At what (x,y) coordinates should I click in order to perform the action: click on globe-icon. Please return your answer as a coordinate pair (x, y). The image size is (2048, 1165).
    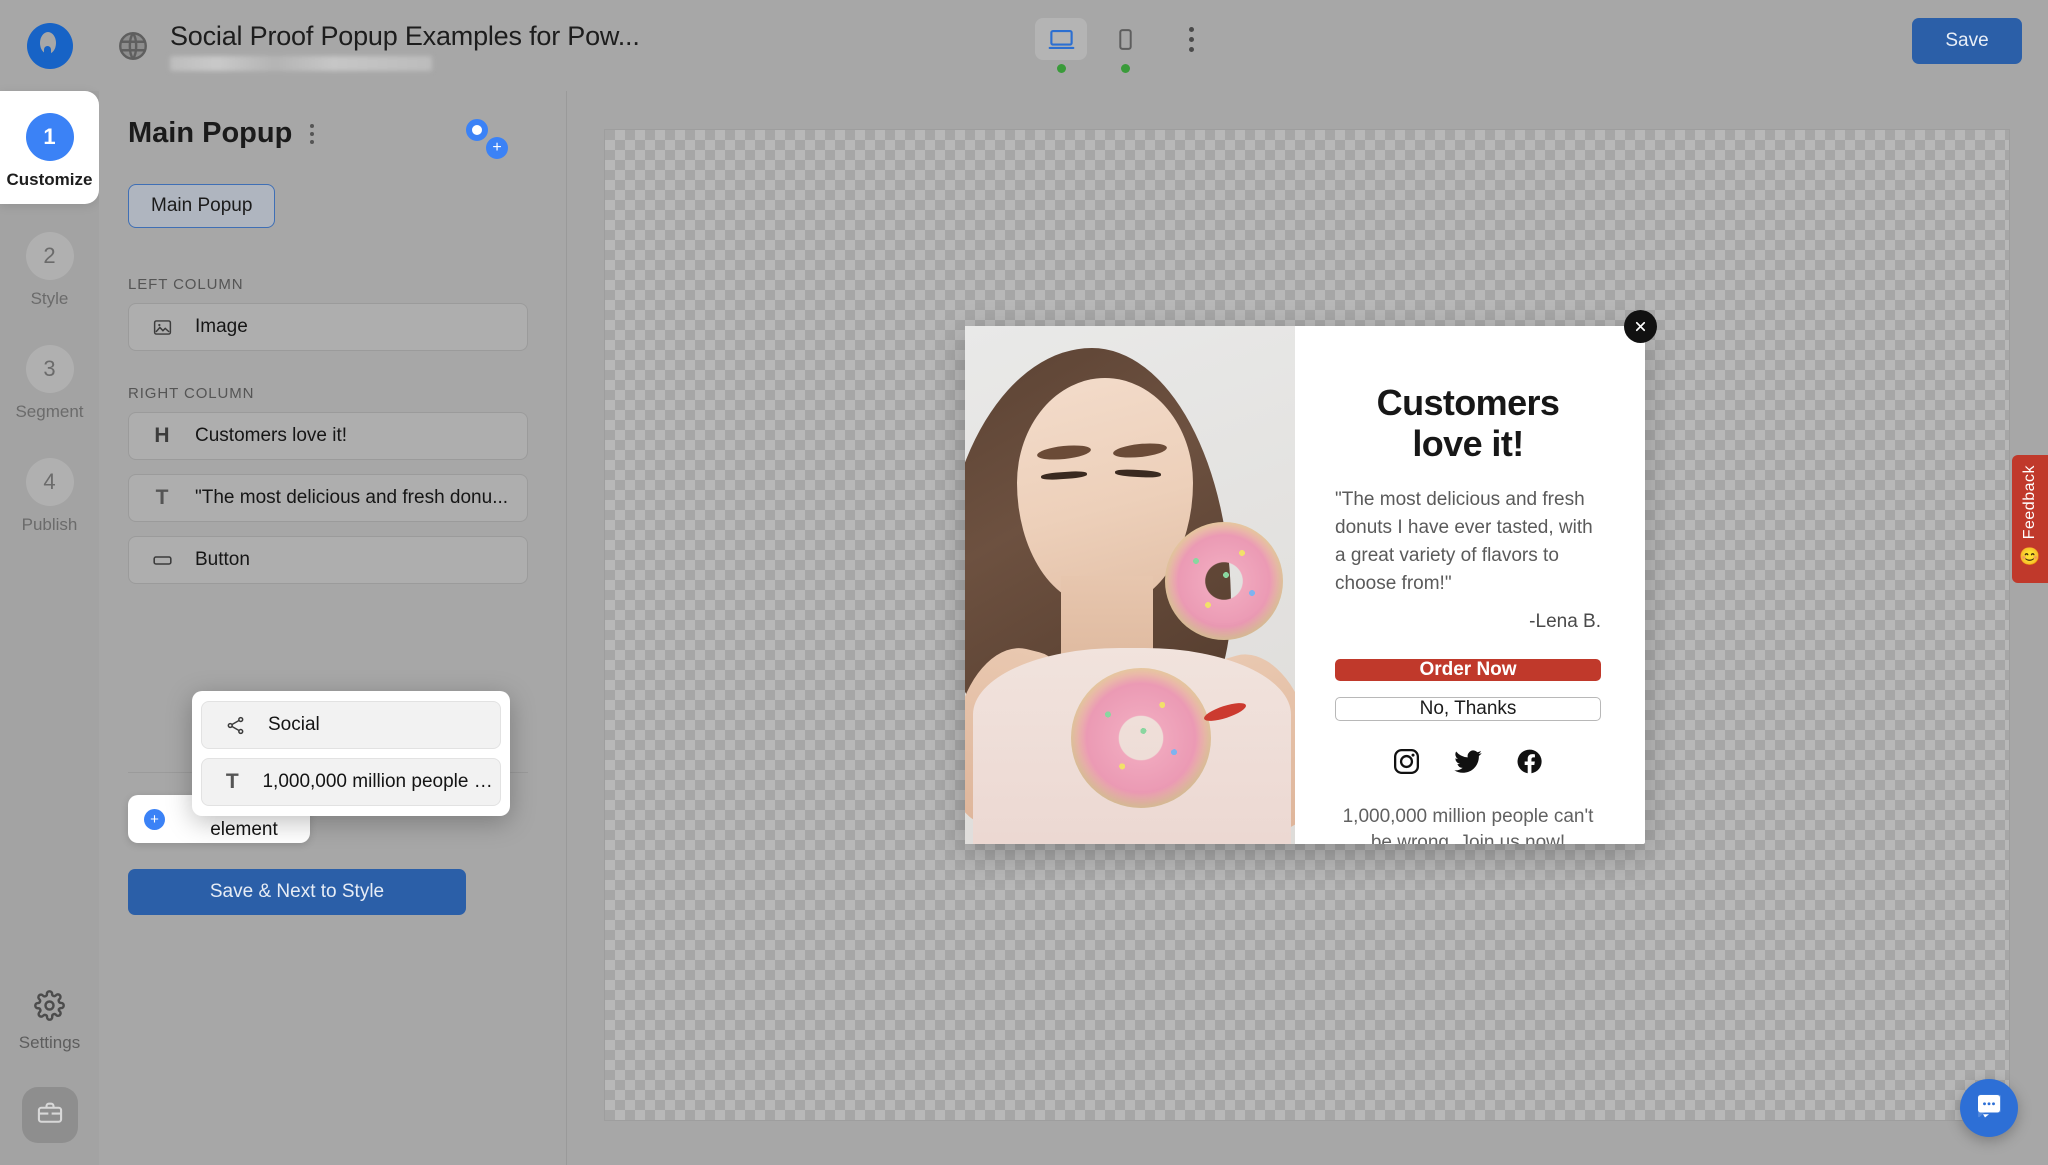
    Looking at the image, I should click on (133, 46).